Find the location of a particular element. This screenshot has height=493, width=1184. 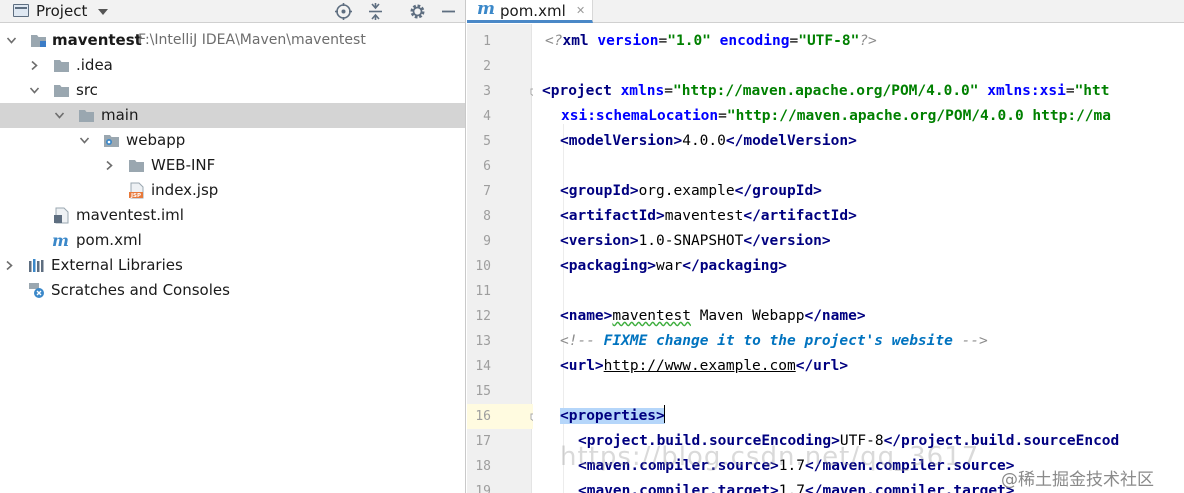

line-number: 14 is located at coordinates (483, 366).